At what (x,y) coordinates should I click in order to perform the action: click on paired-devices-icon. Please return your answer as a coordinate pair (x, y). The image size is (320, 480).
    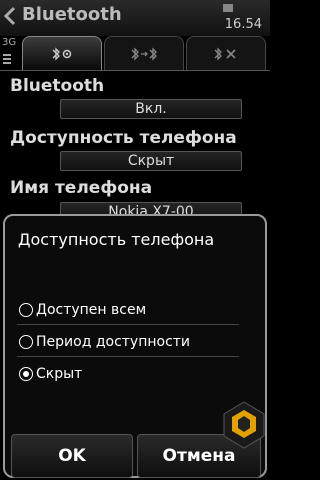
    Looking at the image, I should click on (144, 53).